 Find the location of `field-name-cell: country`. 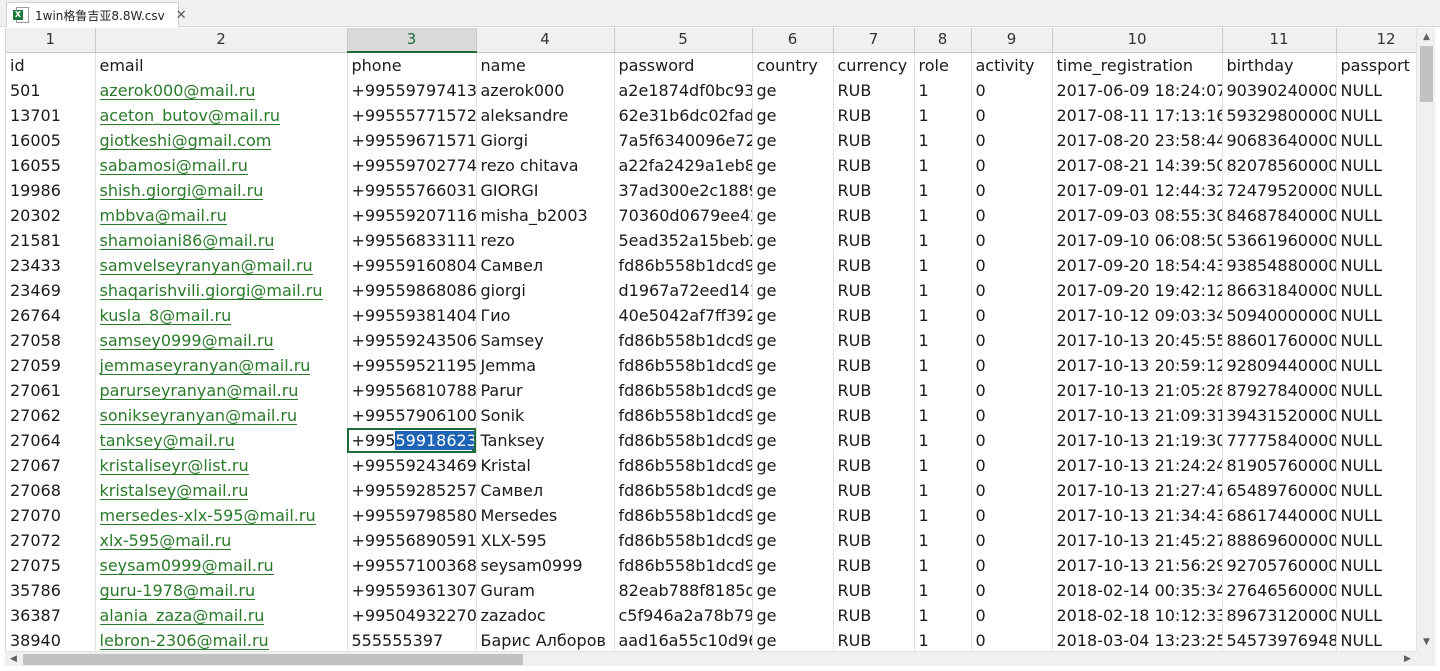

field-name-cell: country is located at coordinates (793, 65).